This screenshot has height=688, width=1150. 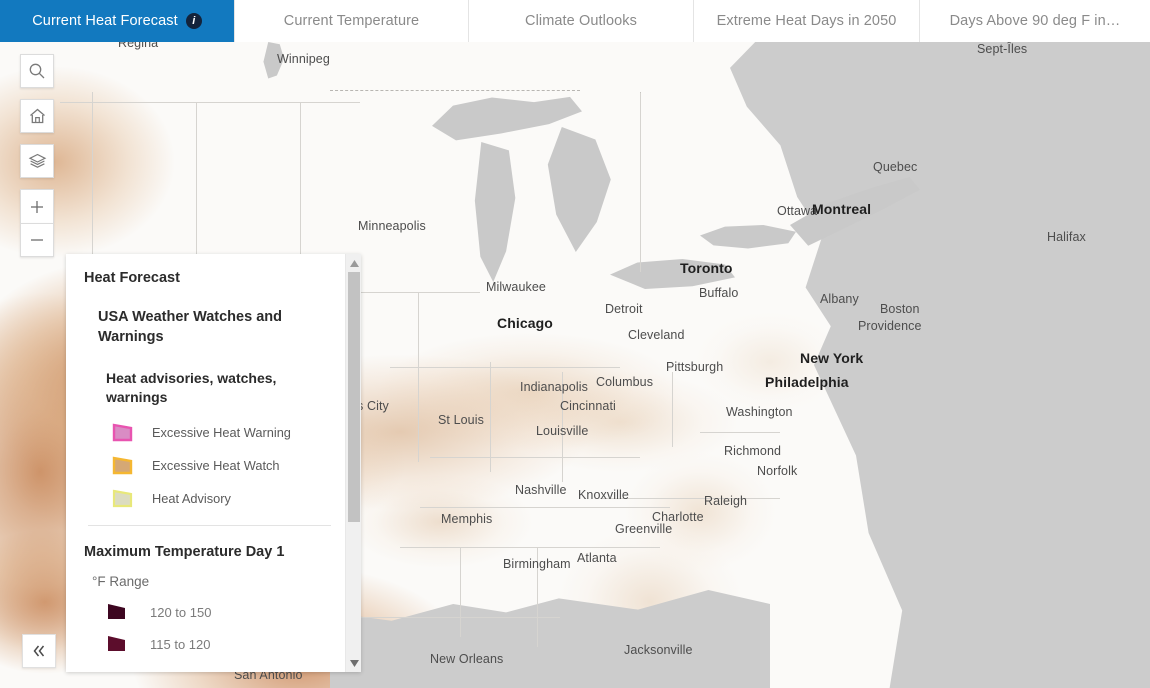 I want to click on tab-current-temperature: Current Temperature, so click(x=352, y=21).